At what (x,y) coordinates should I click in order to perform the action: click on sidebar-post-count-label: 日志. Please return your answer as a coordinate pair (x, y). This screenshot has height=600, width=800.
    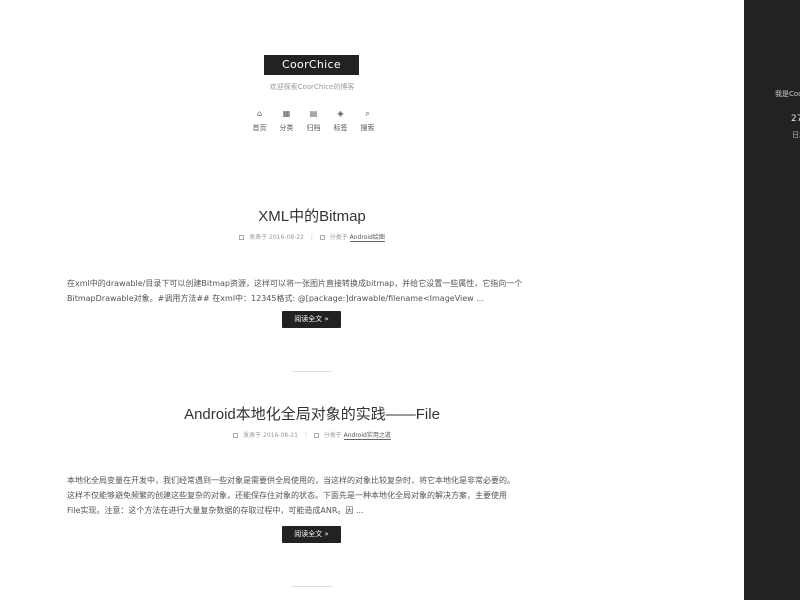
    Looking at the image, I should click on (796, 135).